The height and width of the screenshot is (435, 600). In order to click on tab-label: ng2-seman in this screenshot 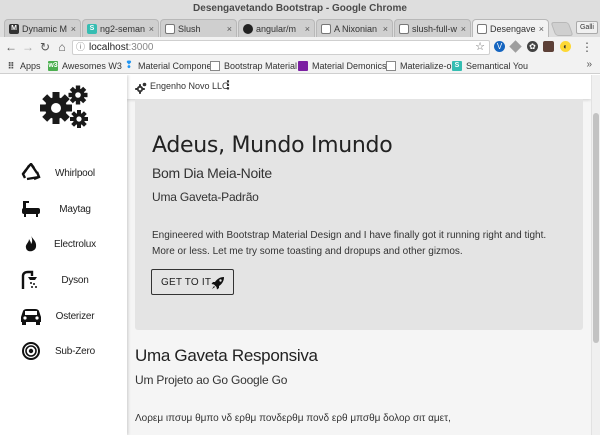, I will do `click(123, 28)`.